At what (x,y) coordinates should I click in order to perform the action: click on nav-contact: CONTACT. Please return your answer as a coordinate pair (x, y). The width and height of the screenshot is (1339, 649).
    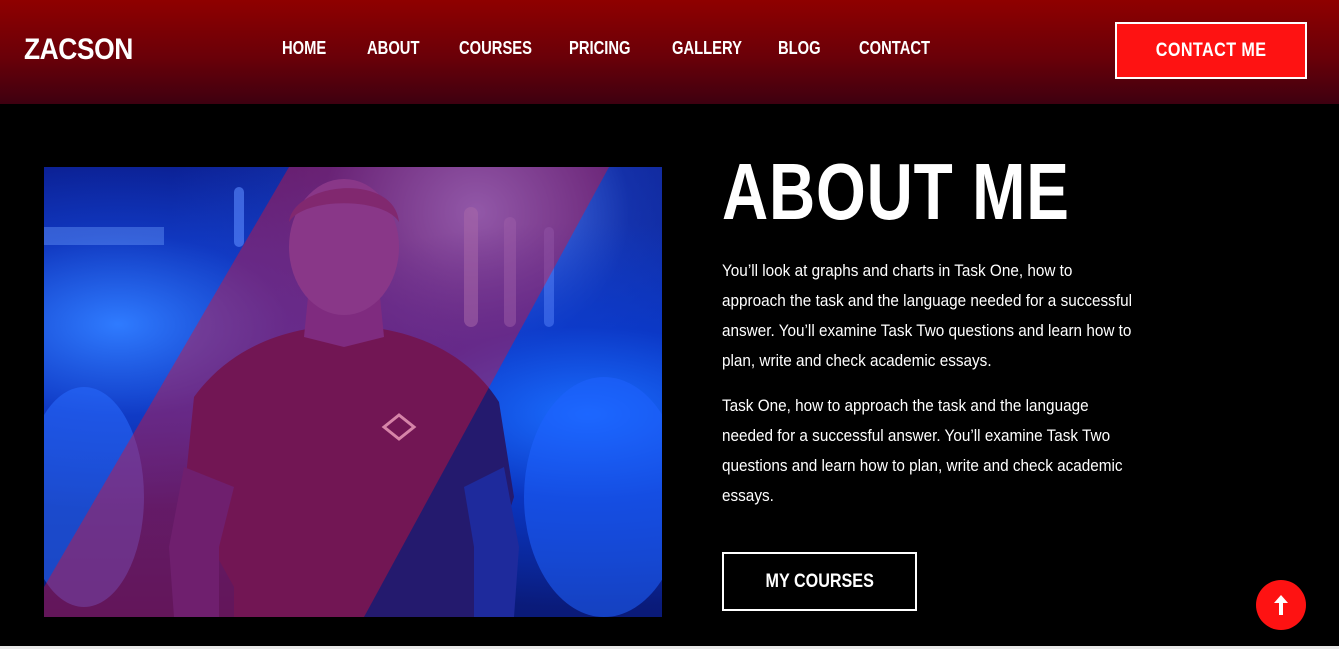
    Looking at the image, I should click on (894, 48).